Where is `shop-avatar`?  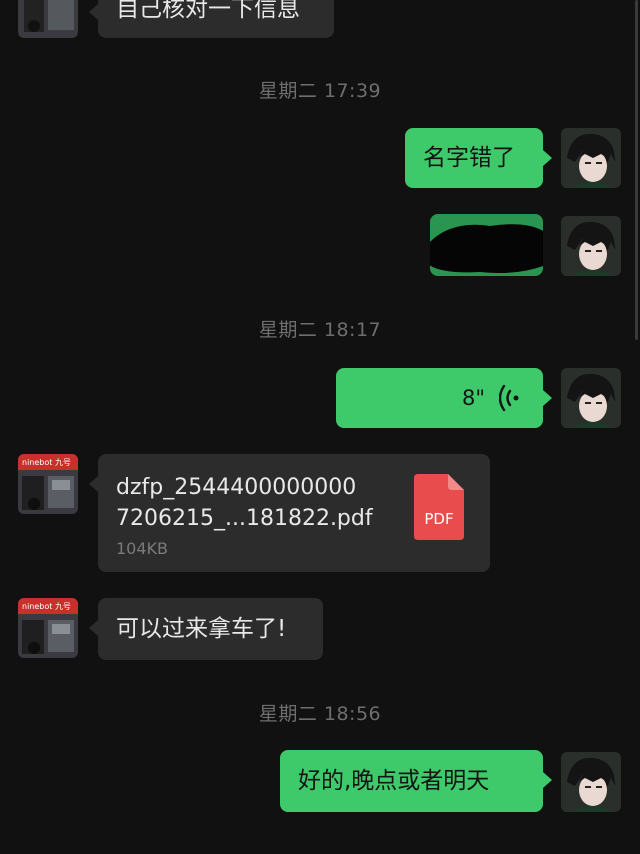 shop-avatar is located at coordinates (48, 19).